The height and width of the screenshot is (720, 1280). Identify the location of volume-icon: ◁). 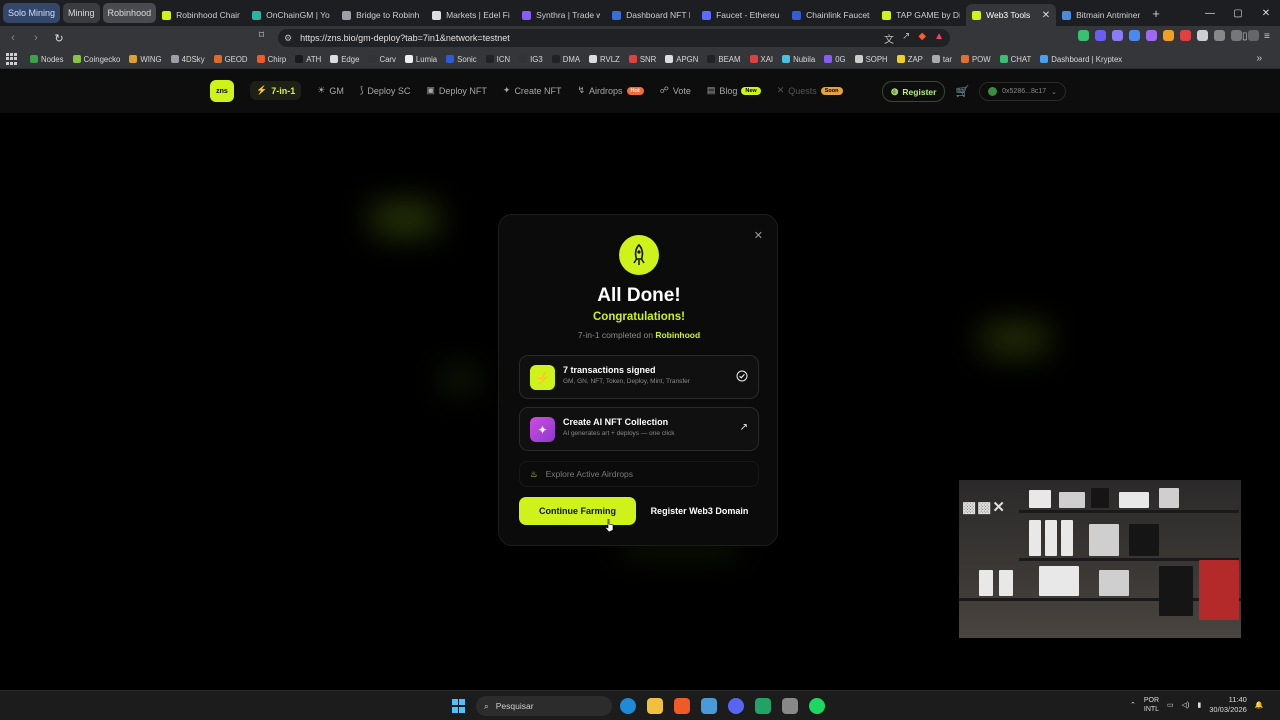
(1186, 705).